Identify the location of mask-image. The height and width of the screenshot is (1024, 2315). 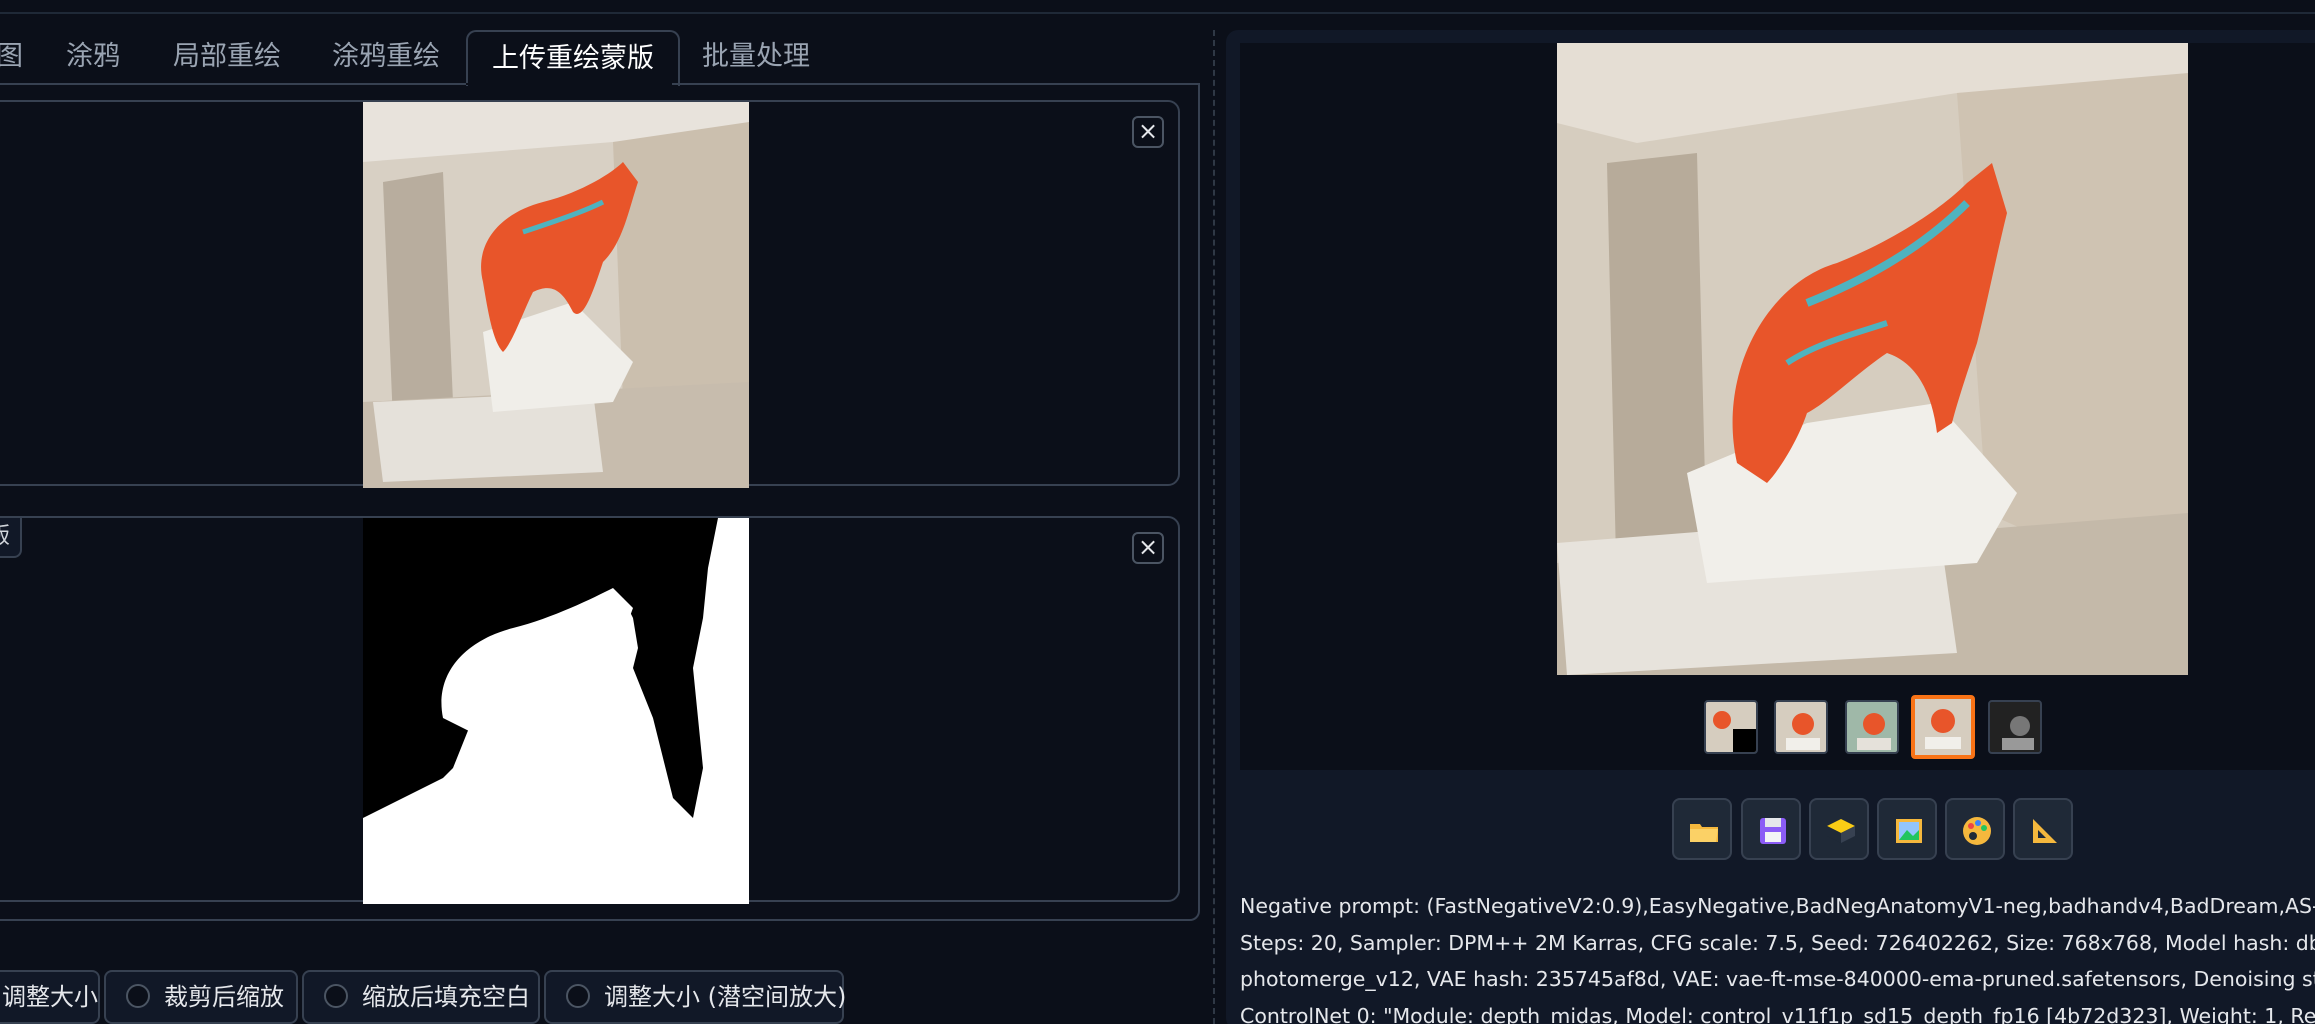
(556, 711).